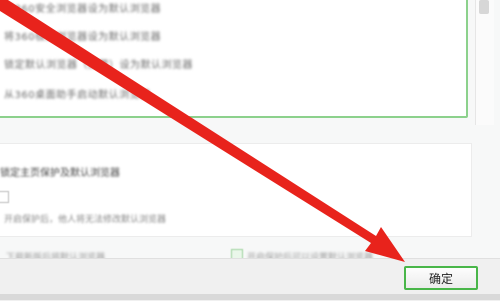 Image resolution: width=500 pixels, height=301 pixels. Describe the element at coordinates (77, 93) in the screenshot. I see `option-line: 从360桌面助手启动默认浏览器` at that location.